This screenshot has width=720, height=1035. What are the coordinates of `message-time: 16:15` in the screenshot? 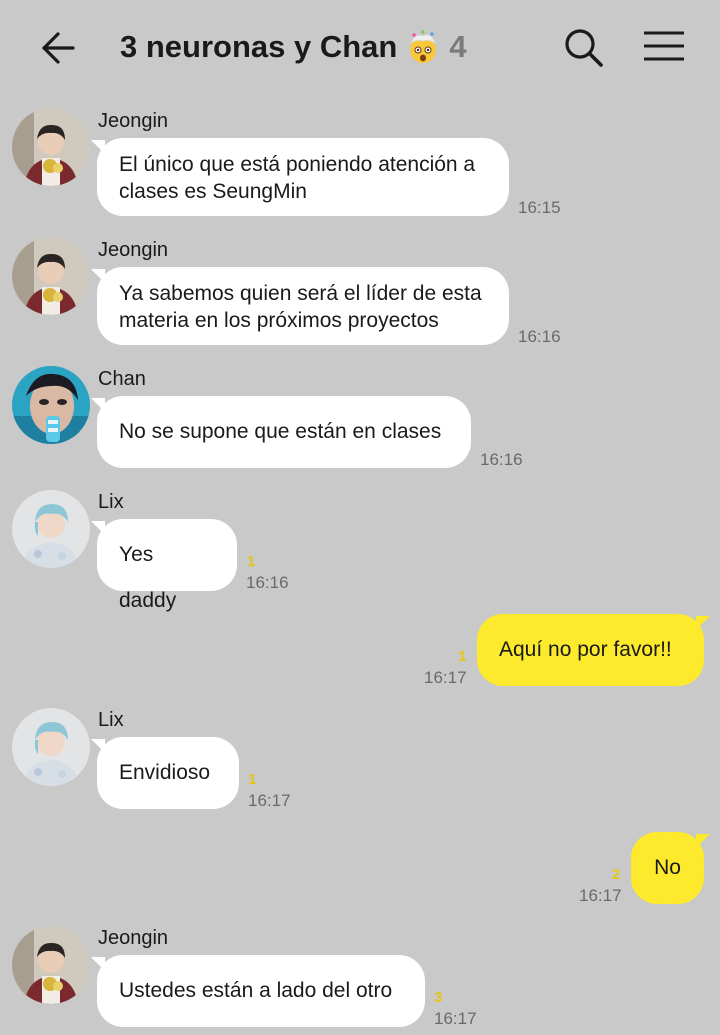 It's located at (539, 207).